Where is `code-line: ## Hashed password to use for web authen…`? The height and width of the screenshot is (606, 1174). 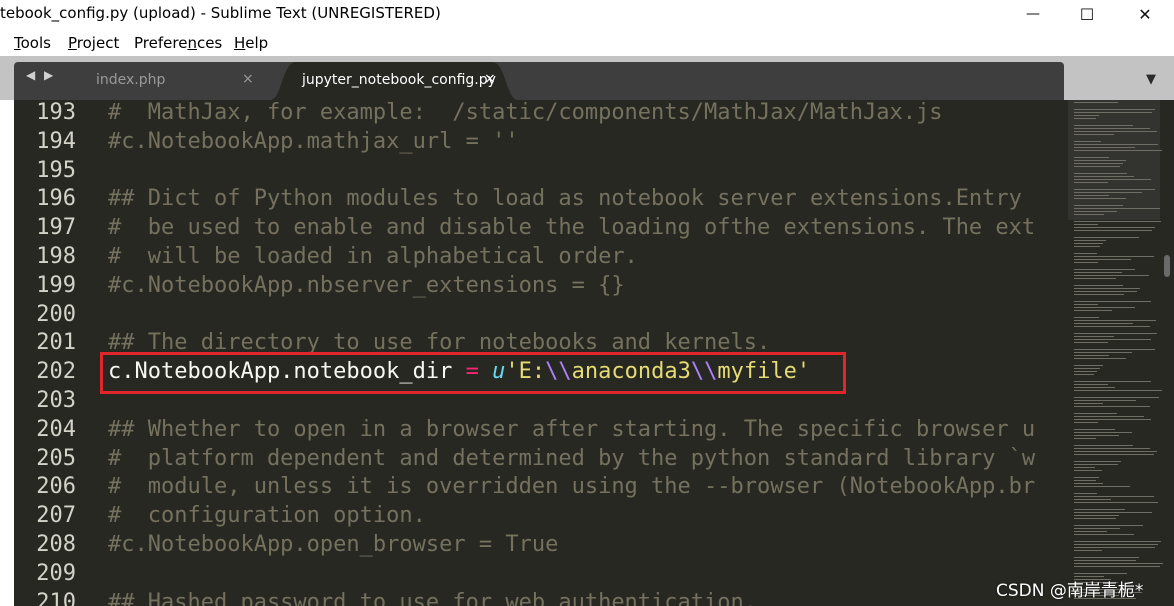
code-line: ## Hashed password to use for web authen… is located at coordinates (432, 597).